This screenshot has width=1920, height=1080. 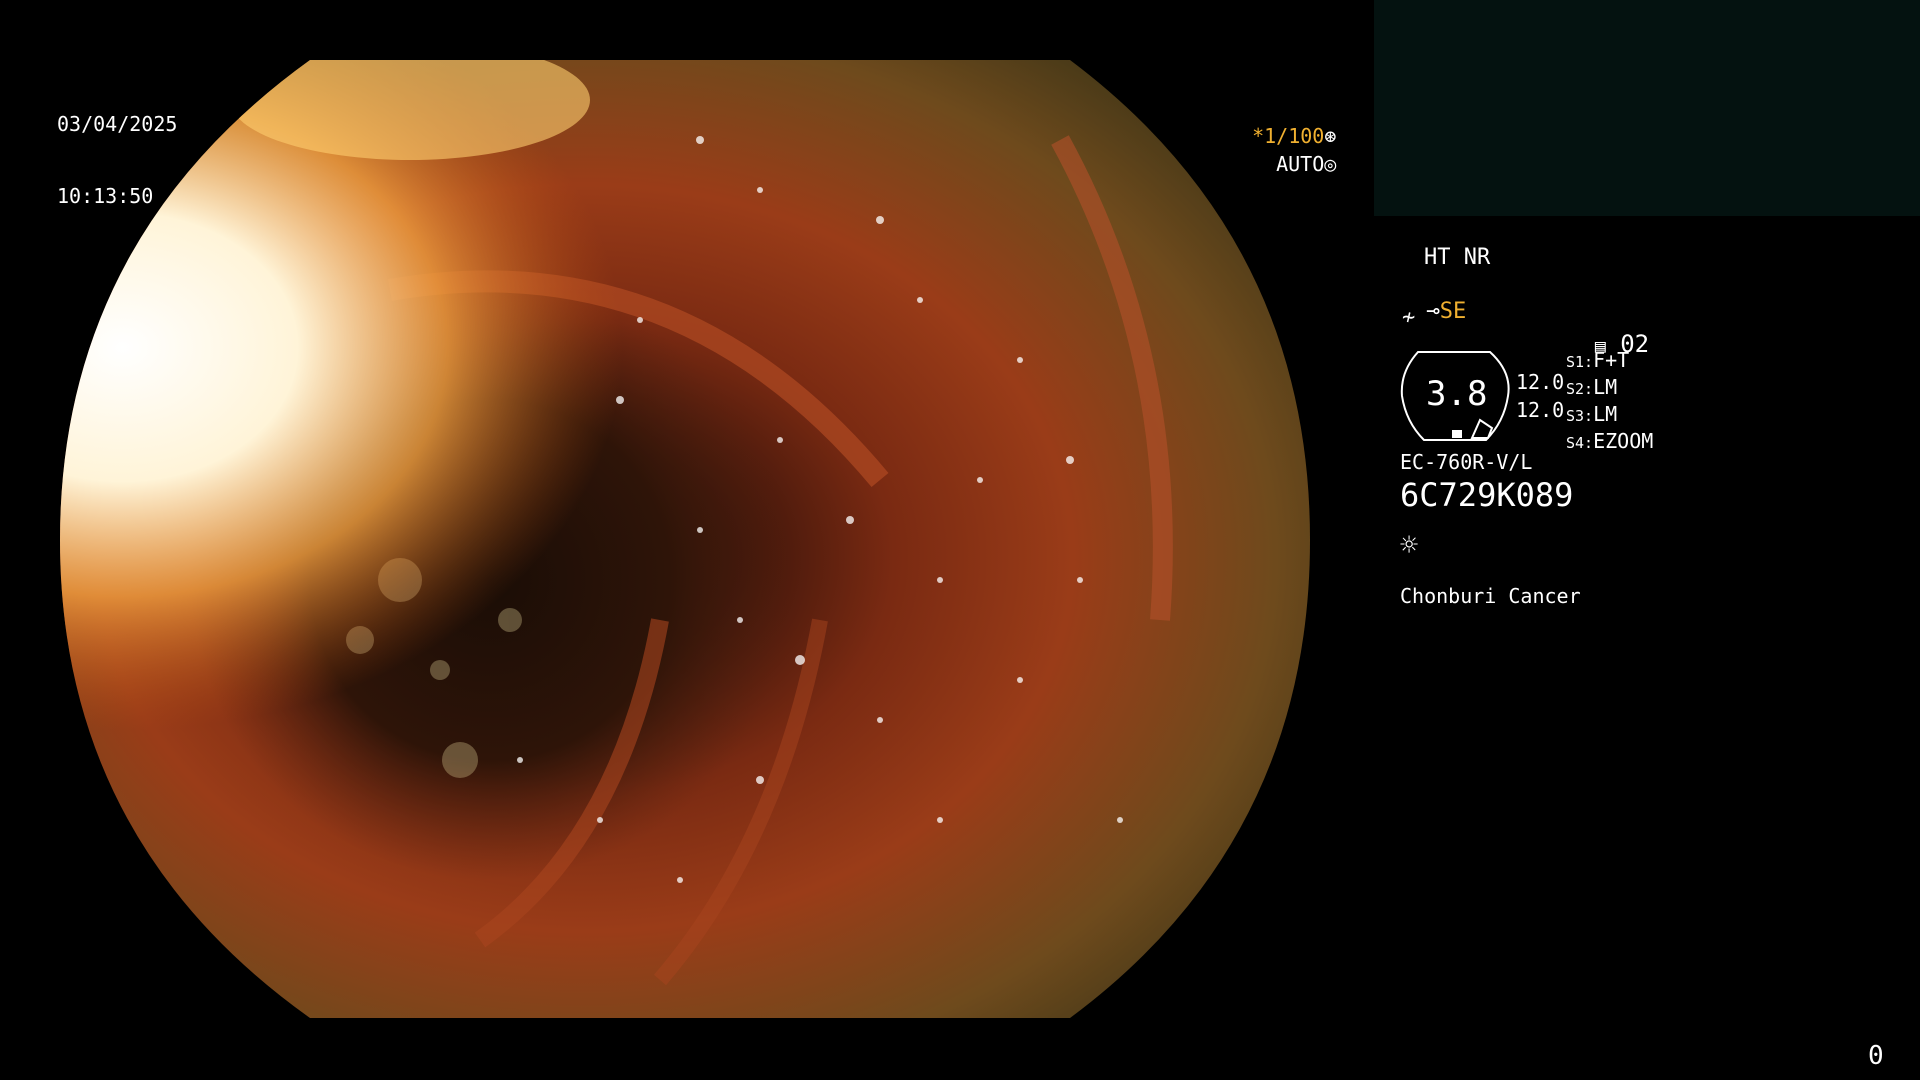 I want to click on switch-item: S2:LM, so click(x=1592, y=387).